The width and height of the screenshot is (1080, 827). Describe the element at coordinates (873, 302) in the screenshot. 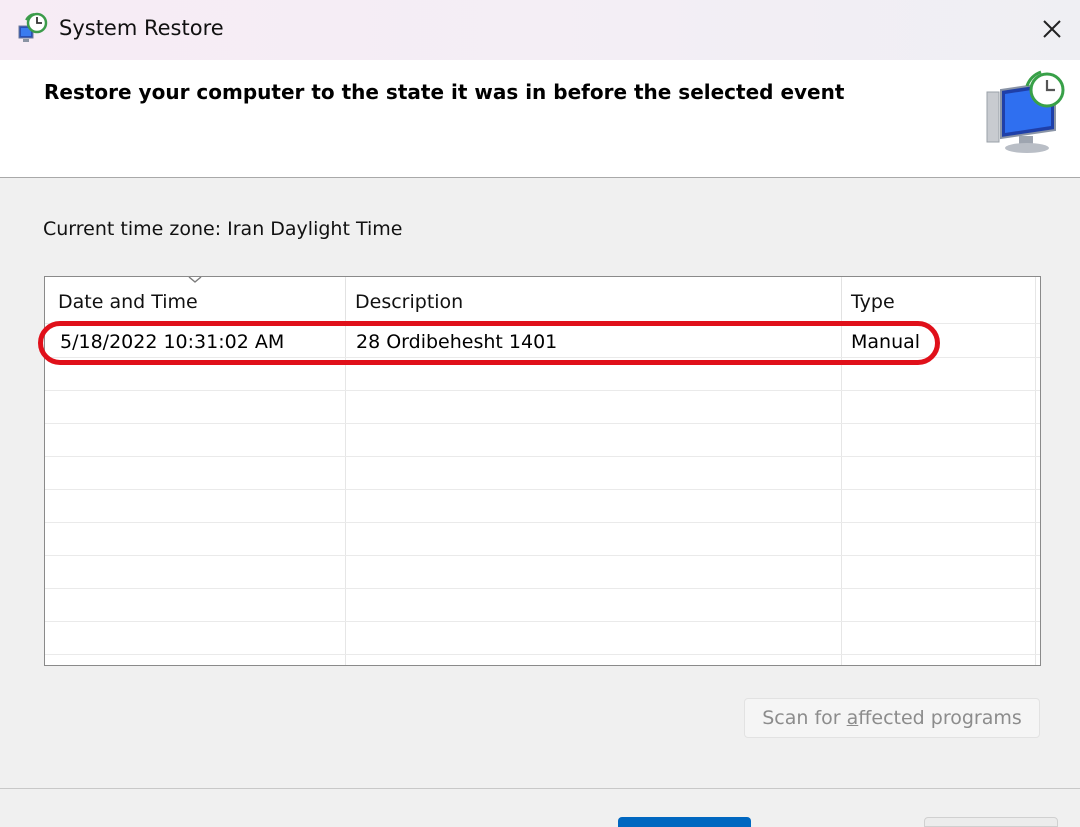

I see `column-header-type: Type` at that location.